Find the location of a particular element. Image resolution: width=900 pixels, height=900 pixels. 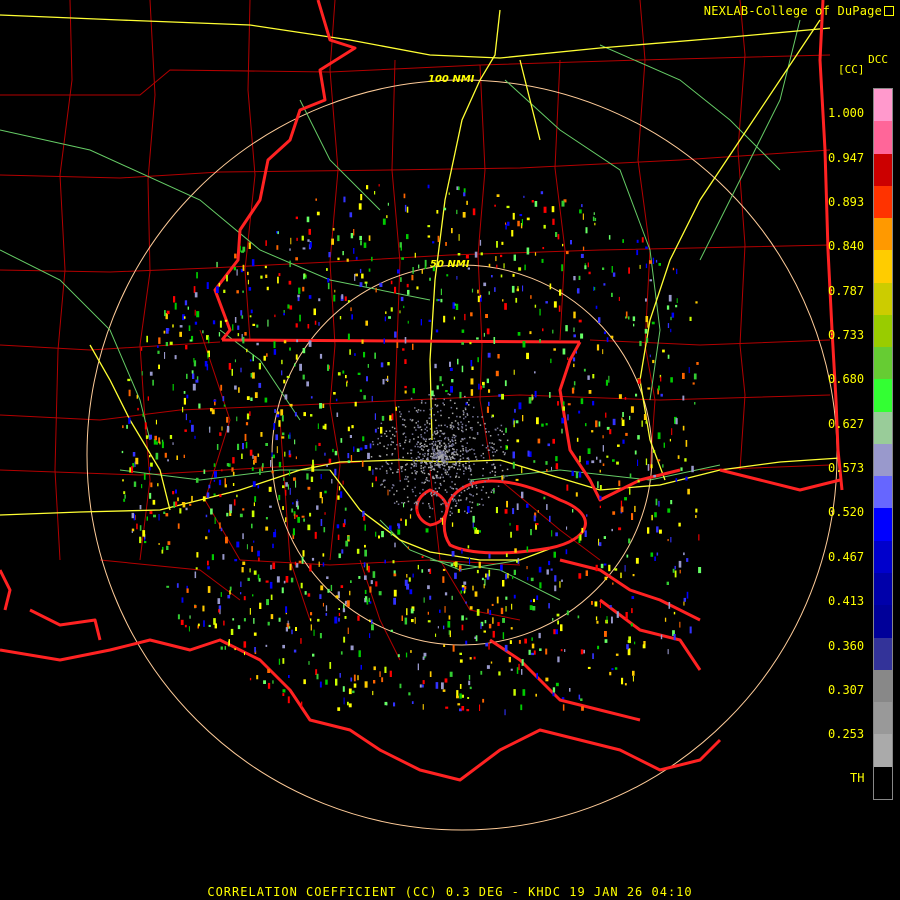

color-scale-tick-label: 0.253 is located at coordinates (846, 734).